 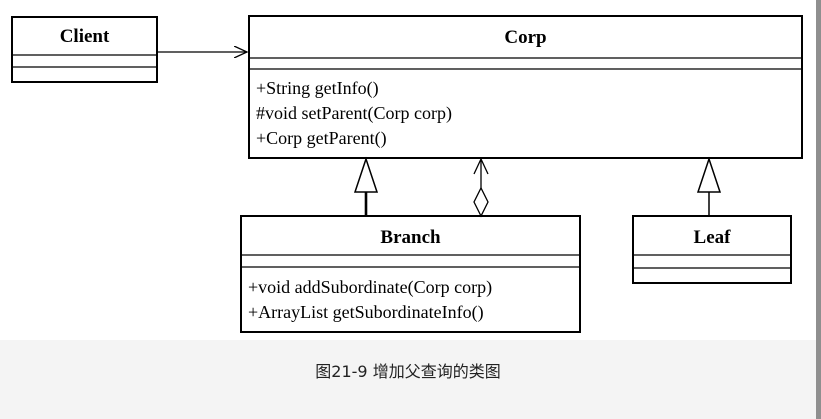 What do you see at coordinates (525, 37) in the screenshot?
I see `corp-class-name: Corp` at bounding box center [525, 37].